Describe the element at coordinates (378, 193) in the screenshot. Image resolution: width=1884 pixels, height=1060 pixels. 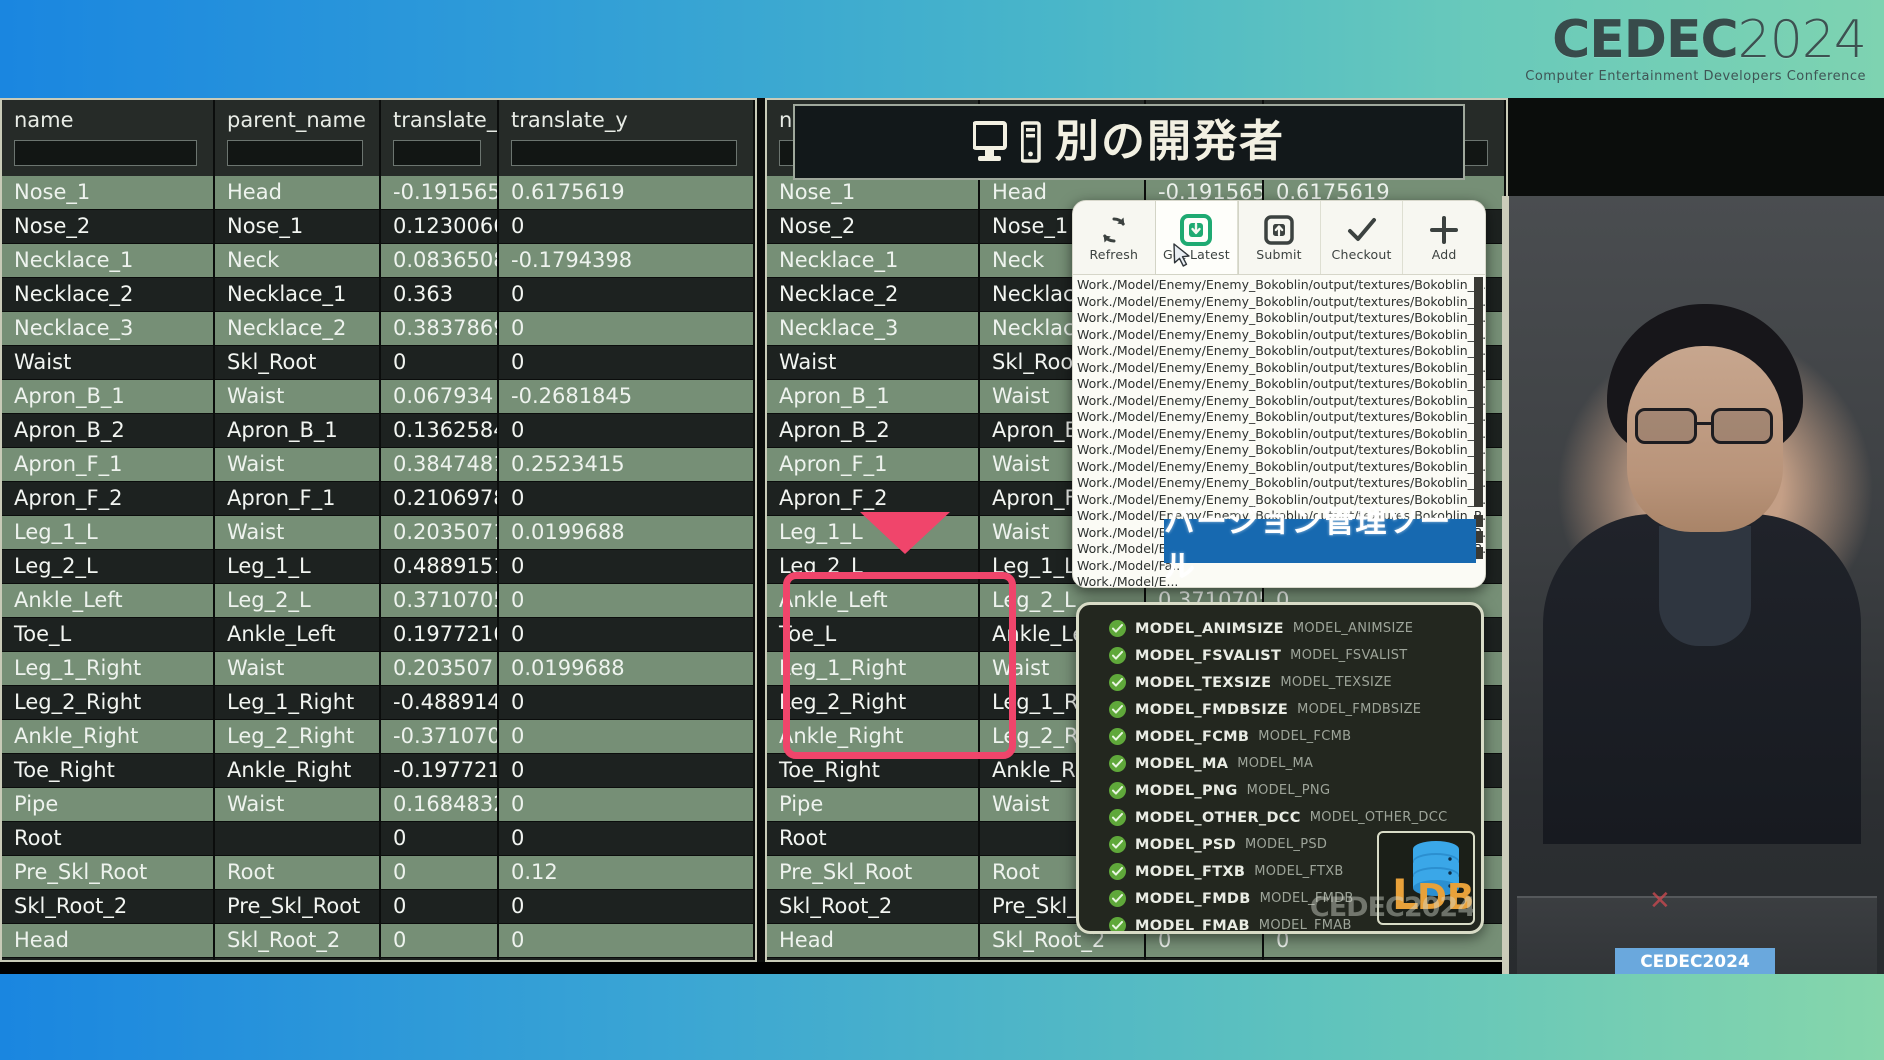
I see `table-row: Nose_1Head-0.19156510.6175619` at that location.